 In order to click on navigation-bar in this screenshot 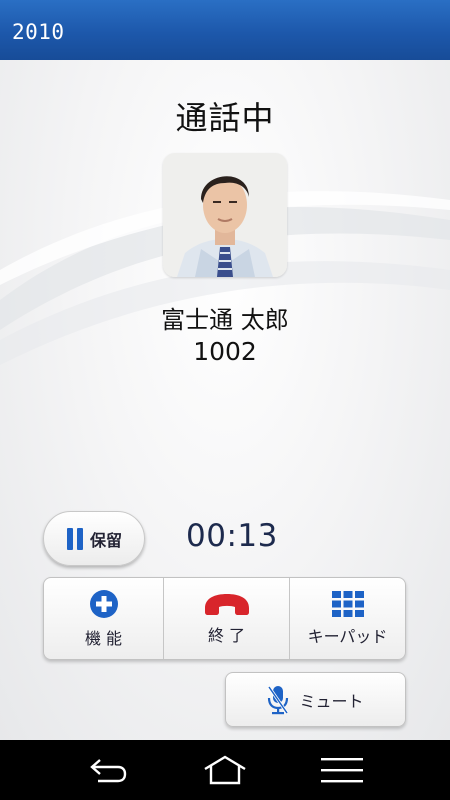, I will do `click(225, 770)`.